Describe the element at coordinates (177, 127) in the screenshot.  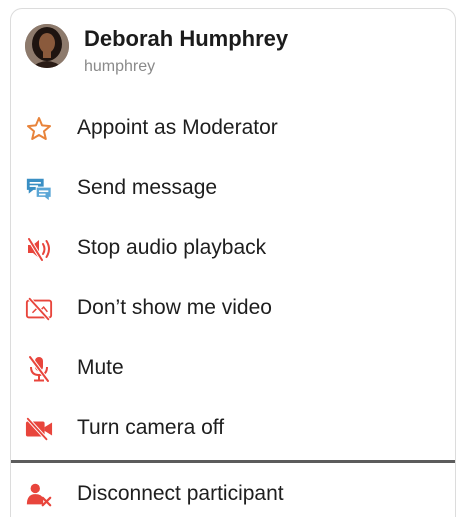
I see `menu-item-label: Appoint as Moderator` at that location.